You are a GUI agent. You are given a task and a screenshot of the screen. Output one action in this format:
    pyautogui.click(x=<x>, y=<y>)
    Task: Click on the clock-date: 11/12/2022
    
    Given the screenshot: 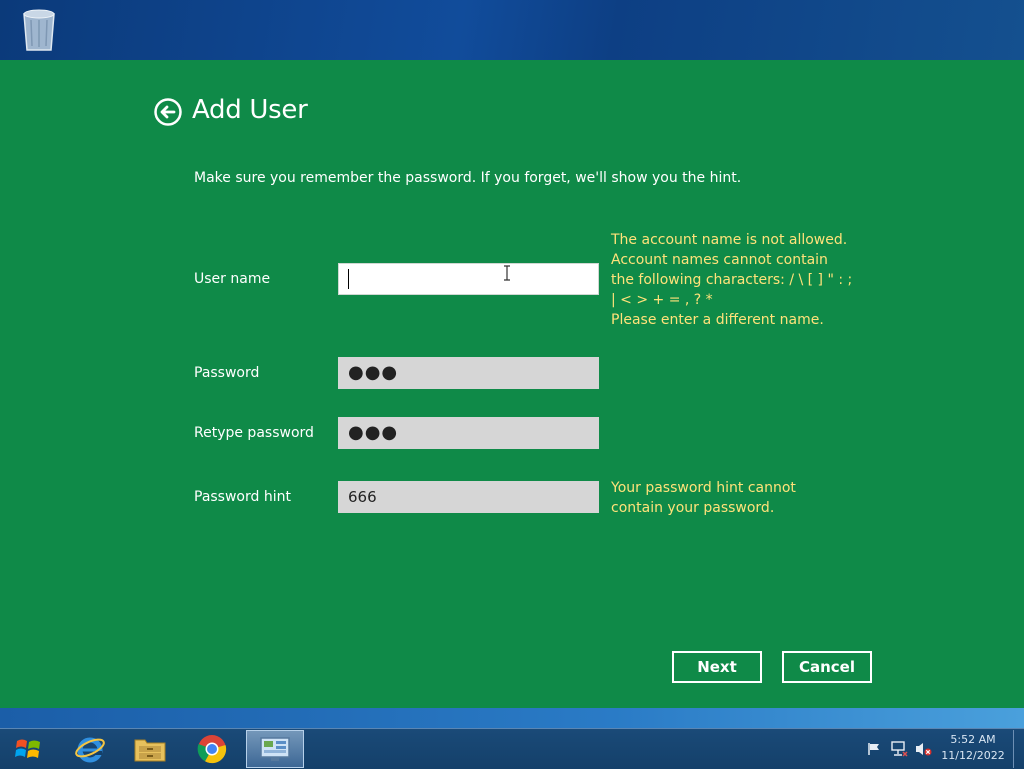 What is the action you would take?
    pyautogui.click(x=973, y=755)
    